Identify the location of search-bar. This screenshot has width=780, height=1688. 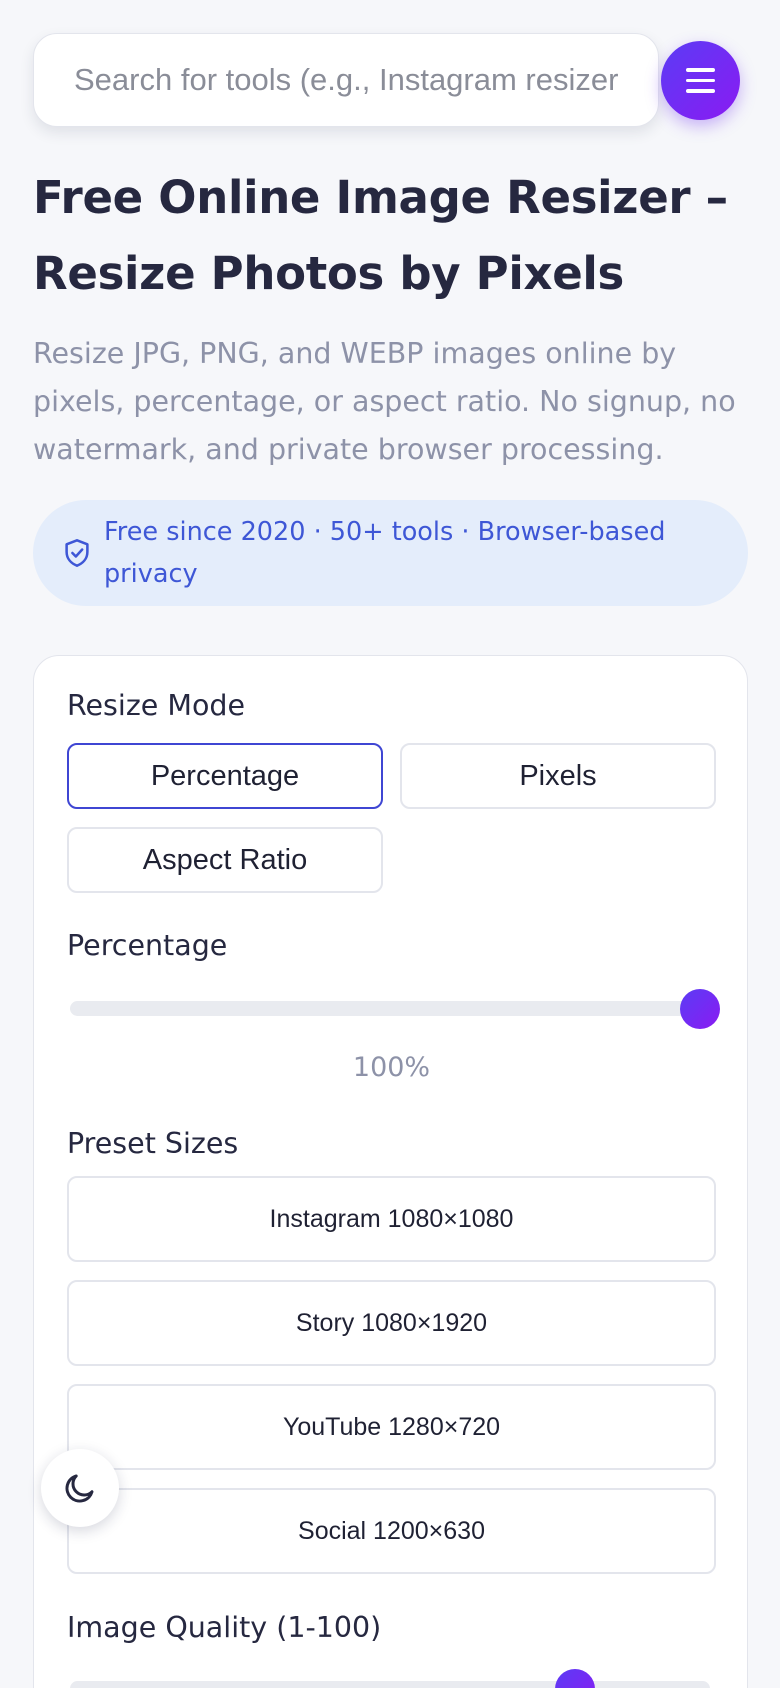
(346, 80).